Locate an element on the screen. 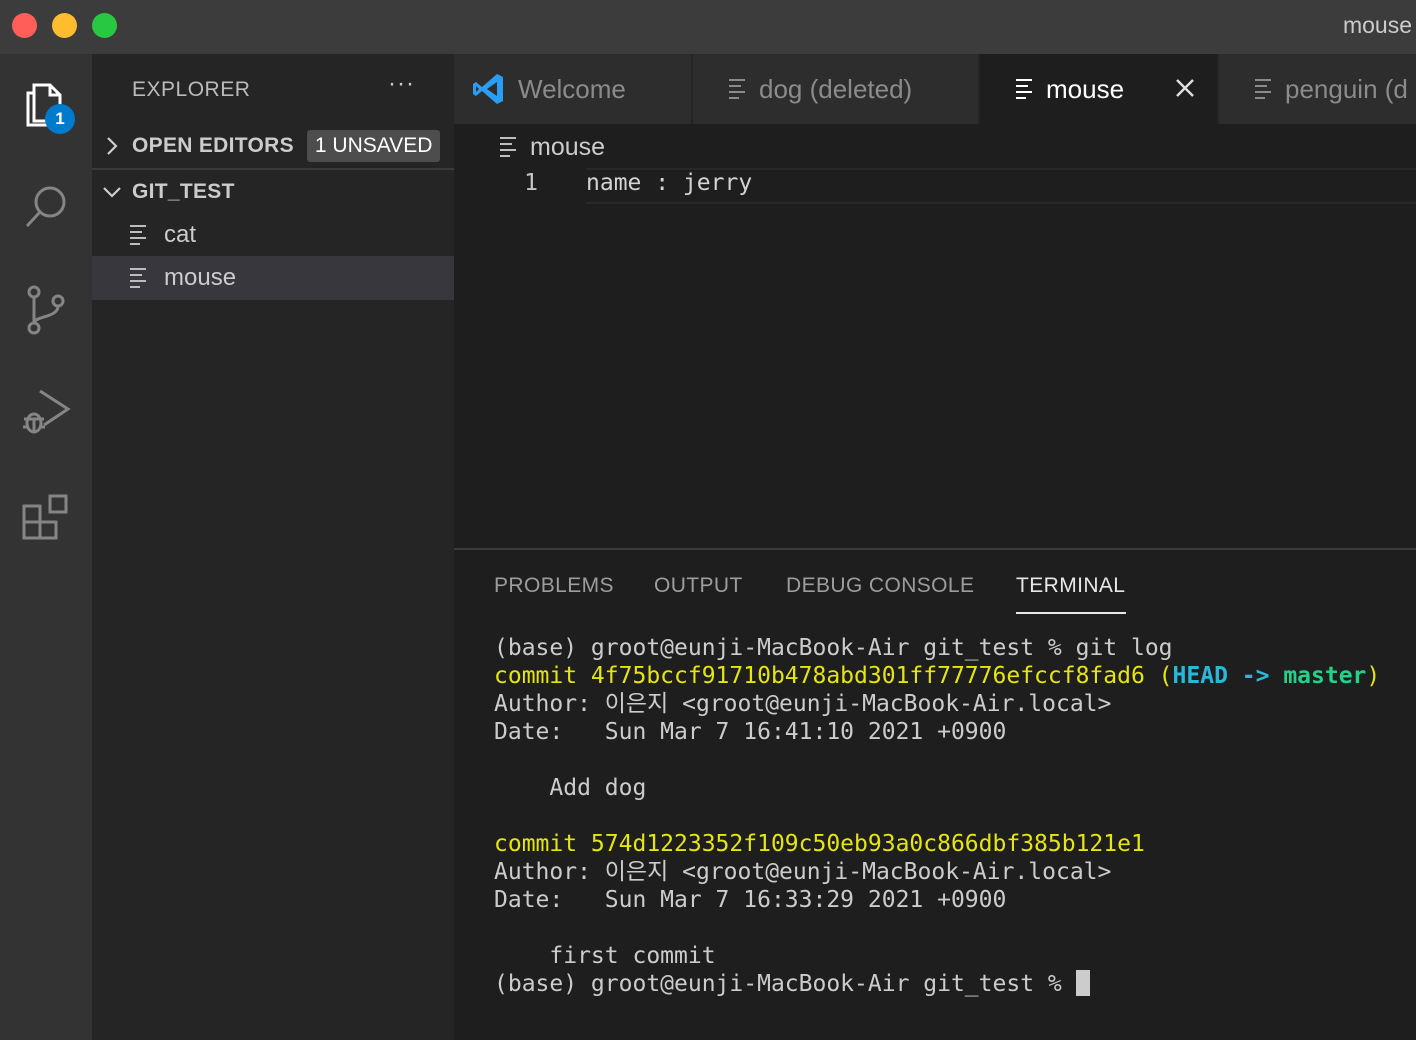 This screenshot has width=1416, height=1040. window-close-button is located at coordinates (24, 25).